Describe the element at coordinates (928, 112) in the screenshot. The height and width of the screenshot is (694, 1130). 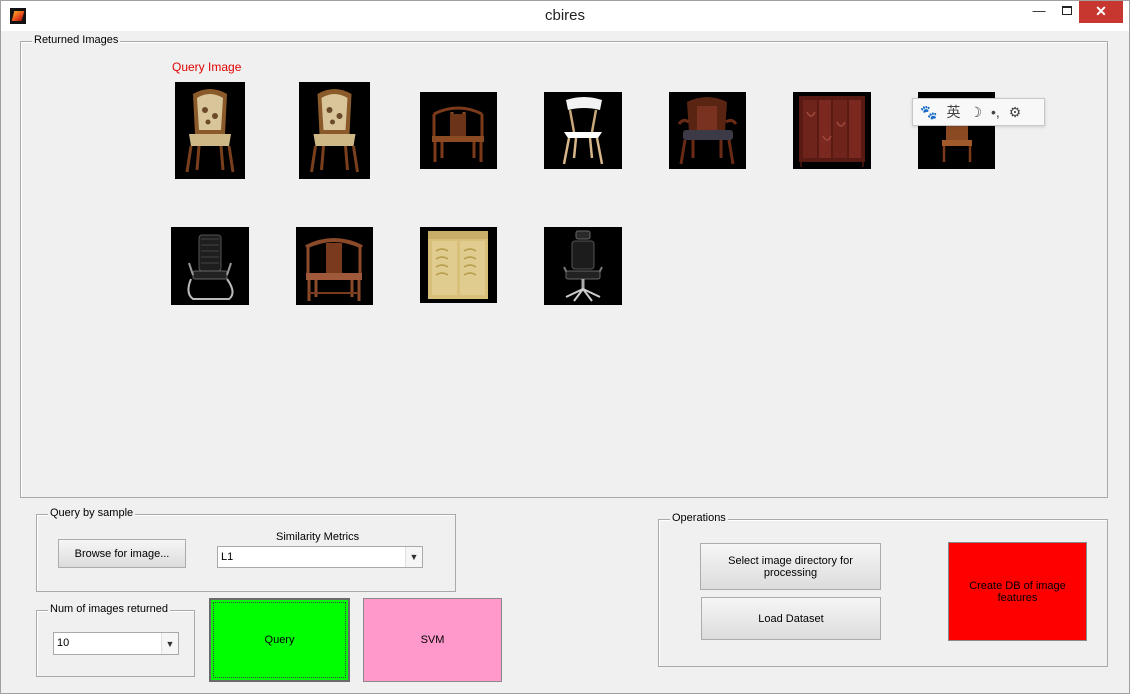
I see `paw-icon: 🐾` at that location.